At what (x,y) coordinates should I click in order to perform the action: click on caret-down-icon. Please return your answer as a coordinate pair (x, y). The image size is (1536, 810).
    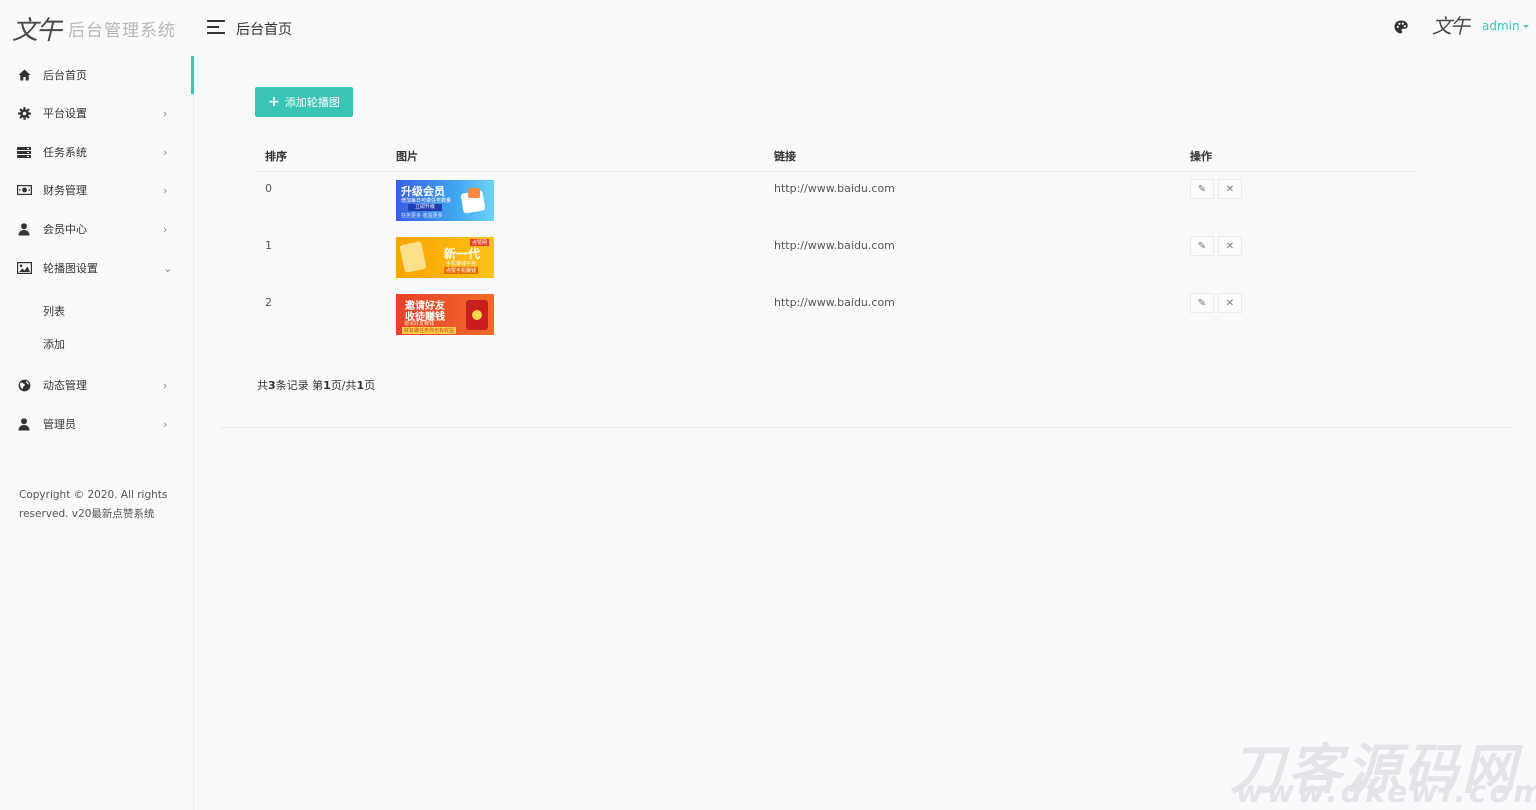
    Looking at the image, I should click on (1525, 26).